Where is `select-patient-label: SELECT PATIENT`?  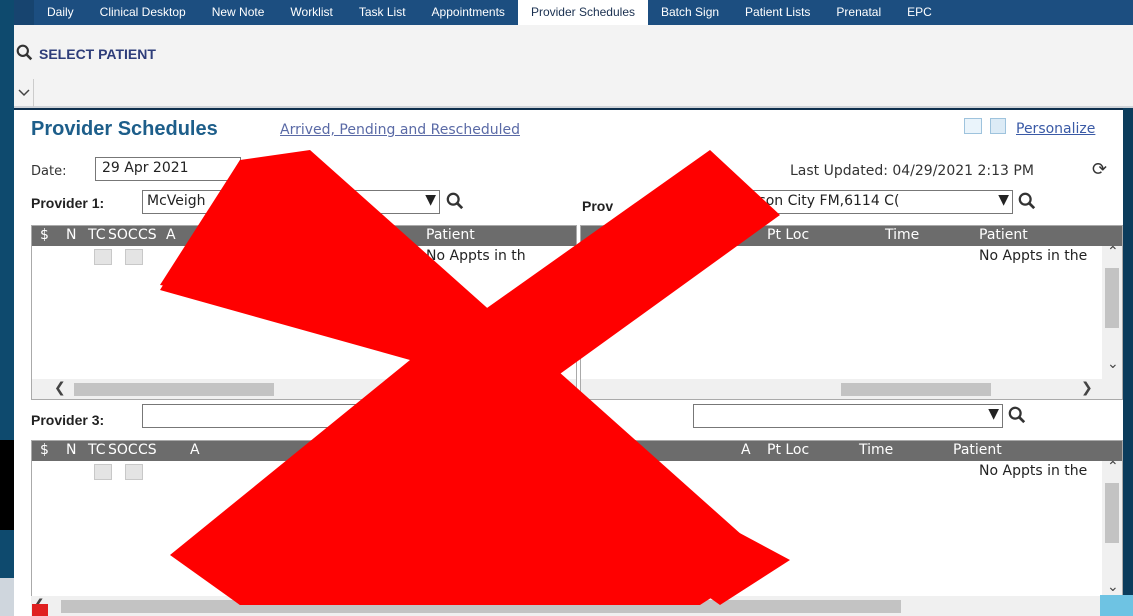 select-patient-label: SELECT PATIENT is located at coordinates (97, 54).